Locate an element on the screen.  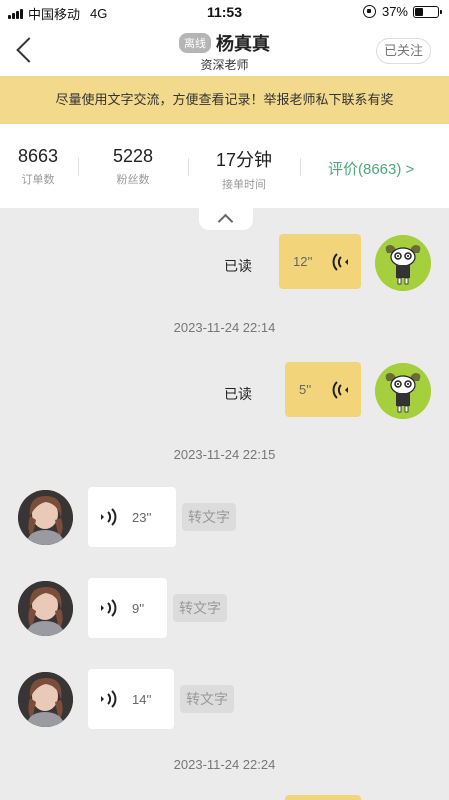
teacher-name: 杨真真 is located at coordinates (243, 44).